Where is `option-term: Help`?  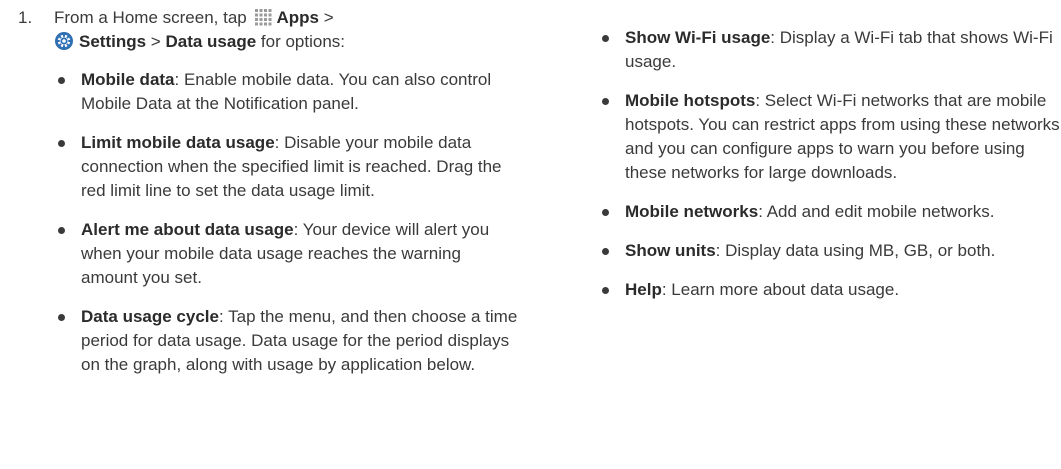 option-term: Help is located at coordinates (643, 289).